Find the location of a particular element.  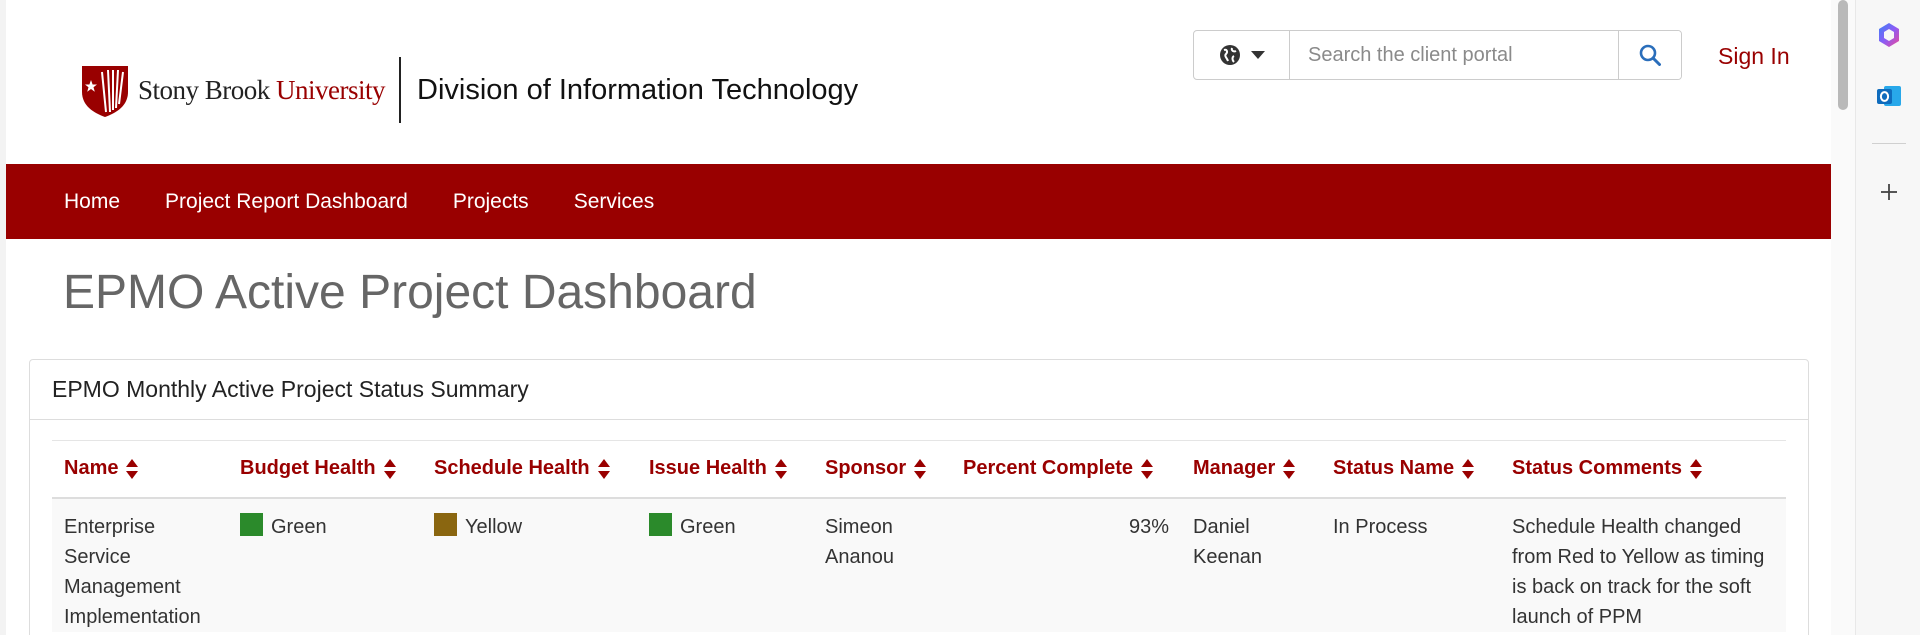

search-bar is located at coordinates (1437, 55).